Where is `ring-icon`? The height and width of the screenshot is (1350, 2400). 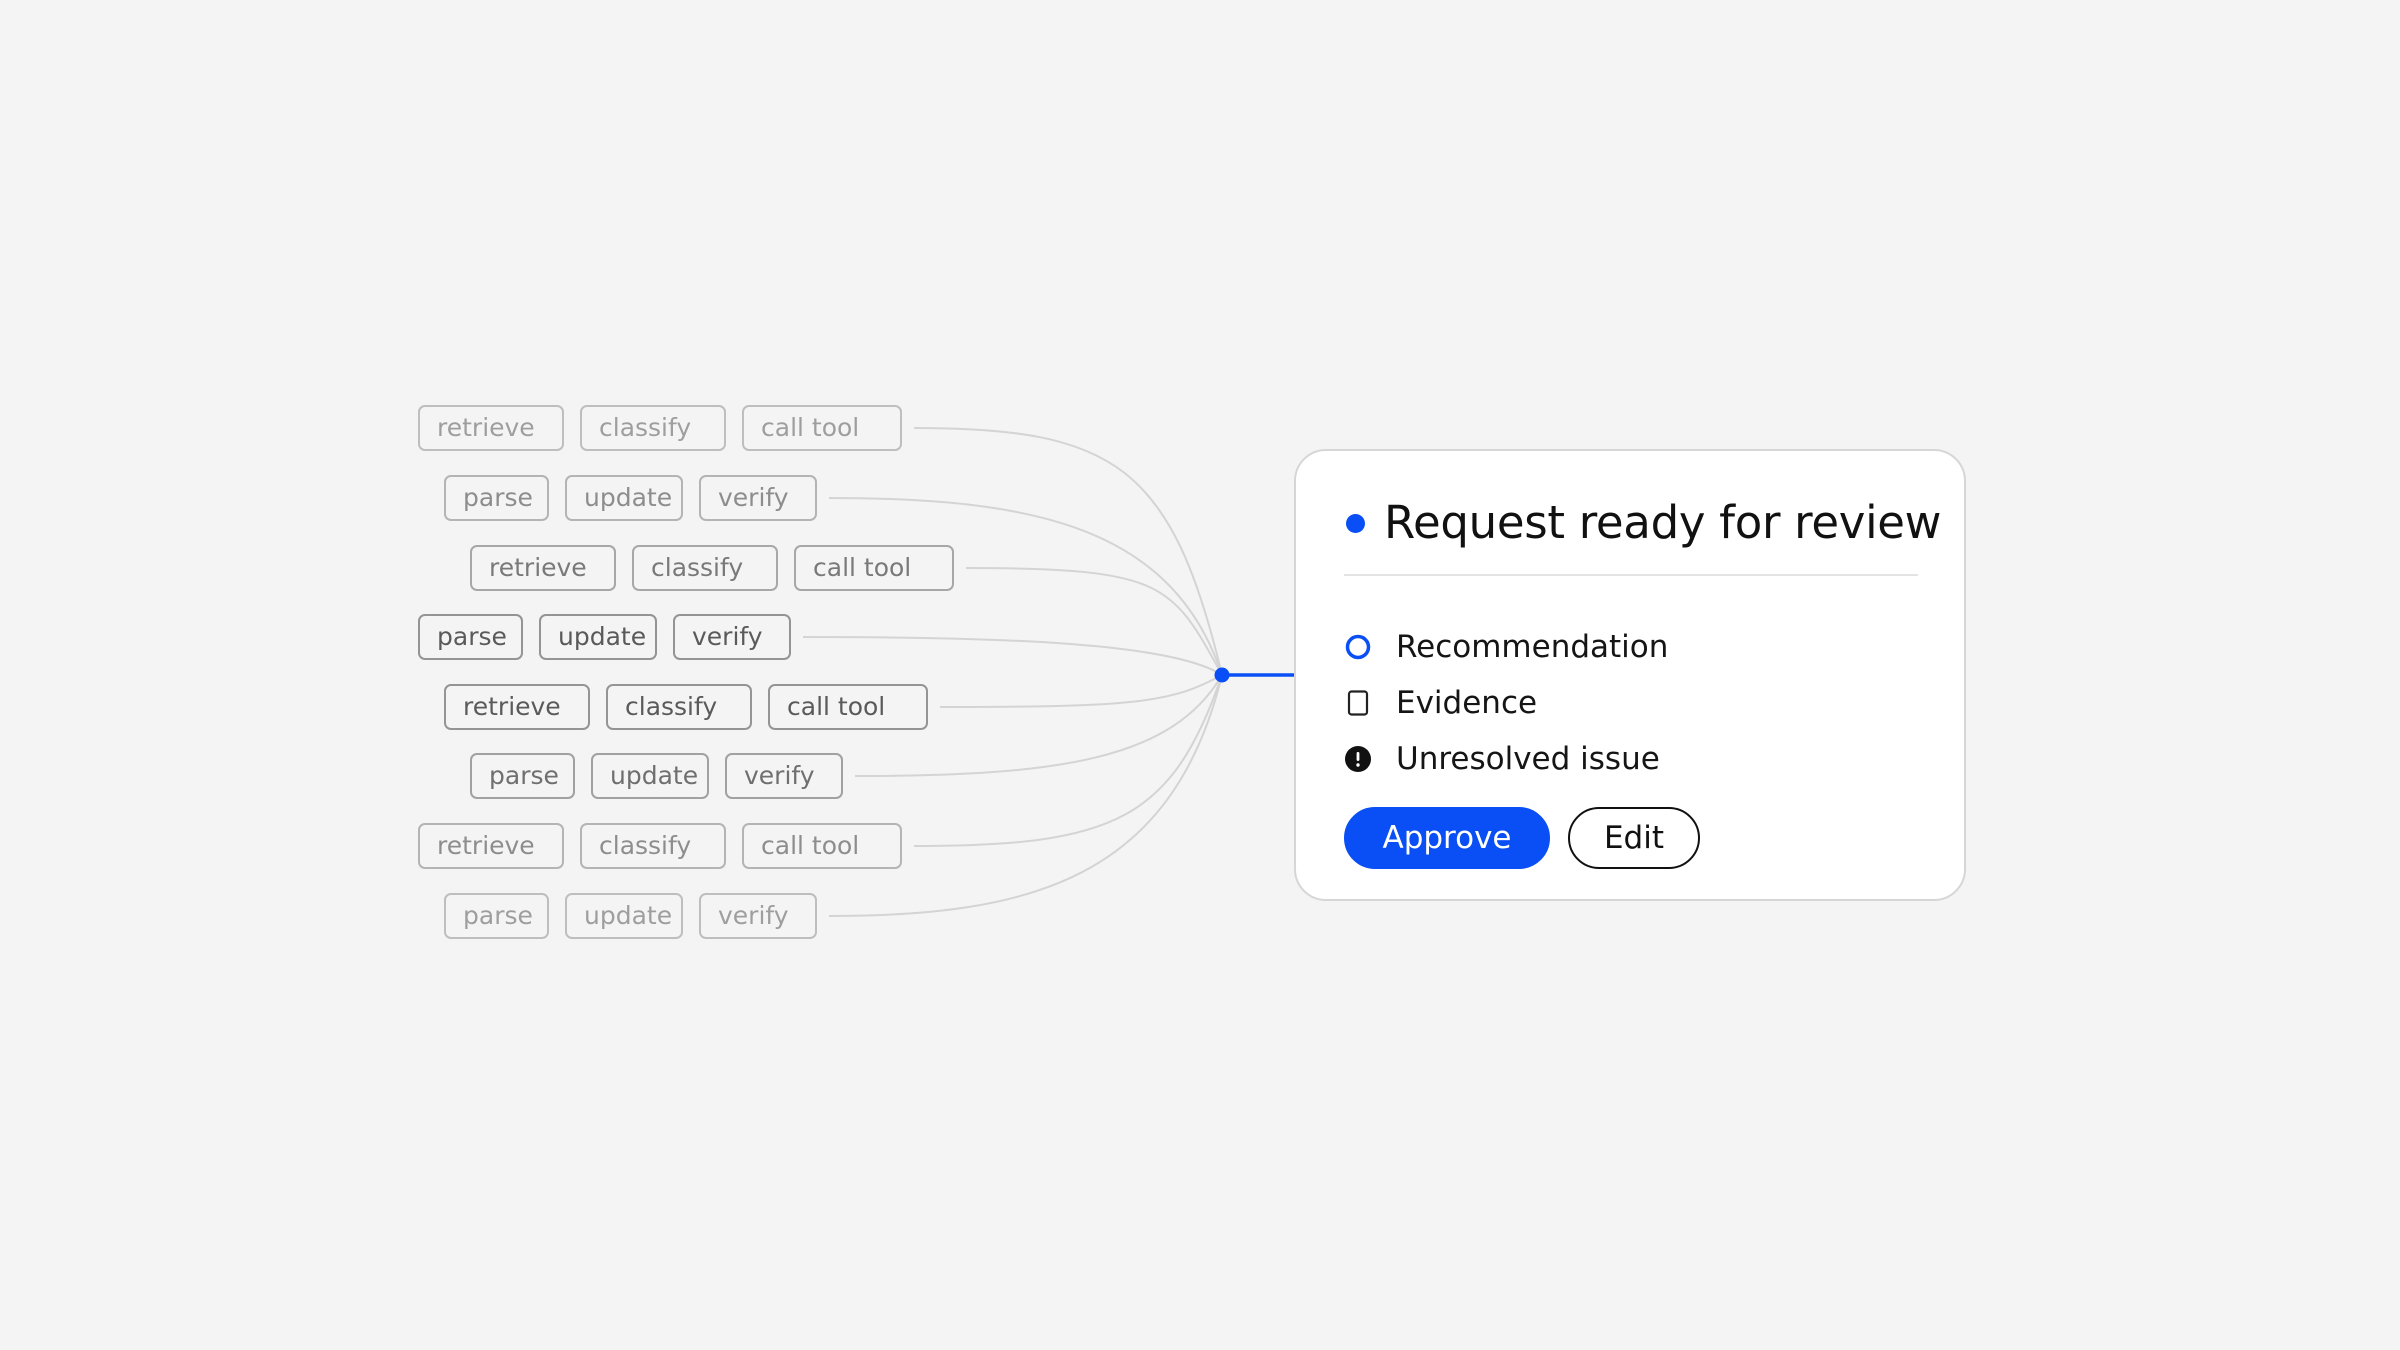 ring-icon is located at coordinates (1358, 647).